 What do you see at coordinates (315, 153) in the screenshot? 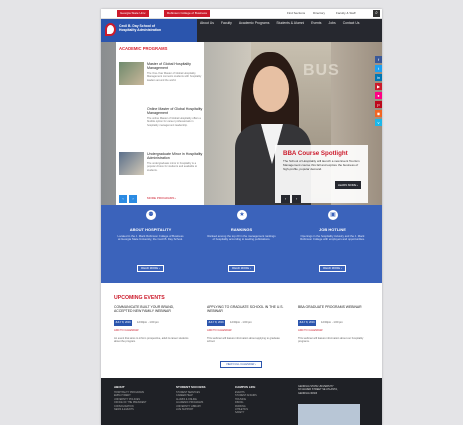
I see `spotlight-title: BBA Course Spotlight` at bounding box center [315, 153].